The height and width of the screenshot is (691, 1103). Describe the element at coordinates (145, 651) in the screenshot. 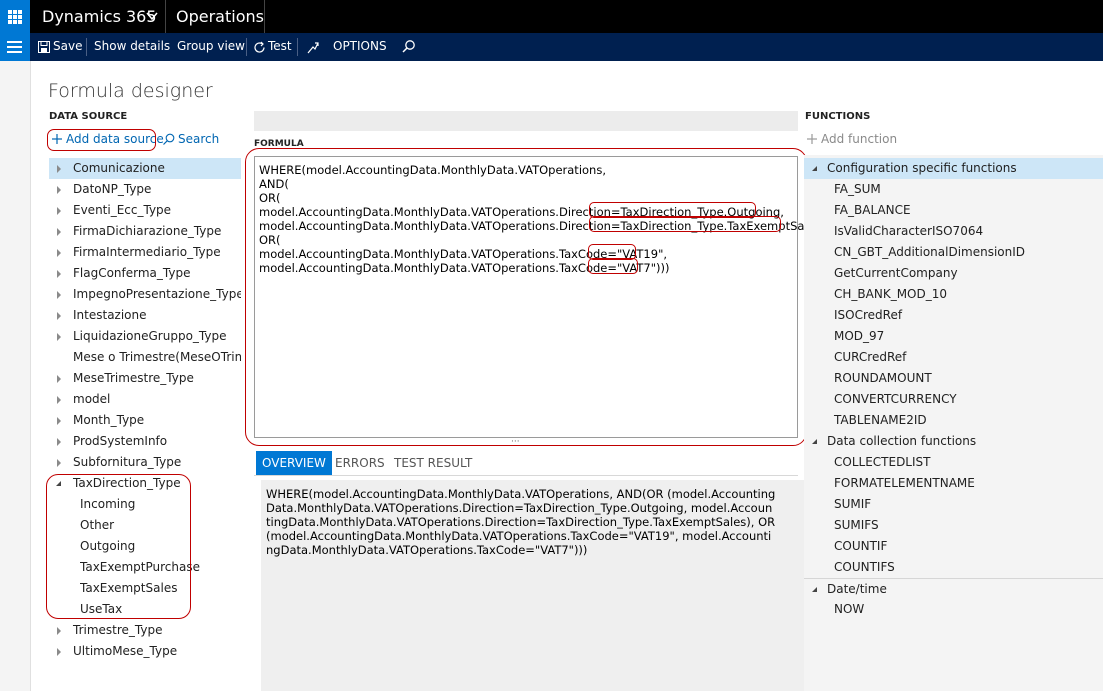

I see `tree-item: UltimoMese_Type` at that location.